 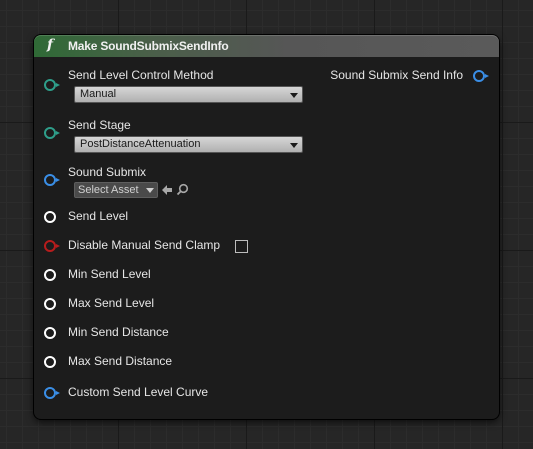 What do you see at coordinates (50, 275) in the screenshot?
I see `min-send-level-pin` at bounding box center [50, 275].